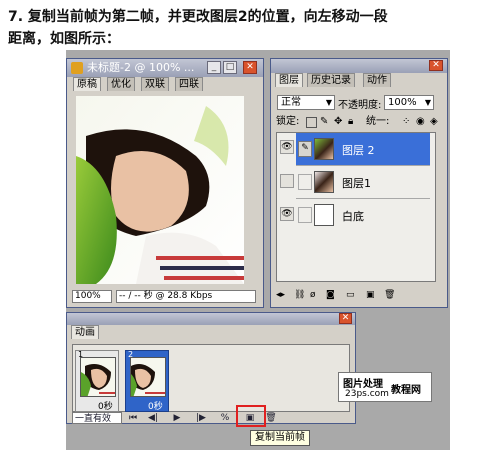  Describe the element at coordinates (359, 66) in the screenshot. I see `layers-panel-titlebar: ✕` at that location.